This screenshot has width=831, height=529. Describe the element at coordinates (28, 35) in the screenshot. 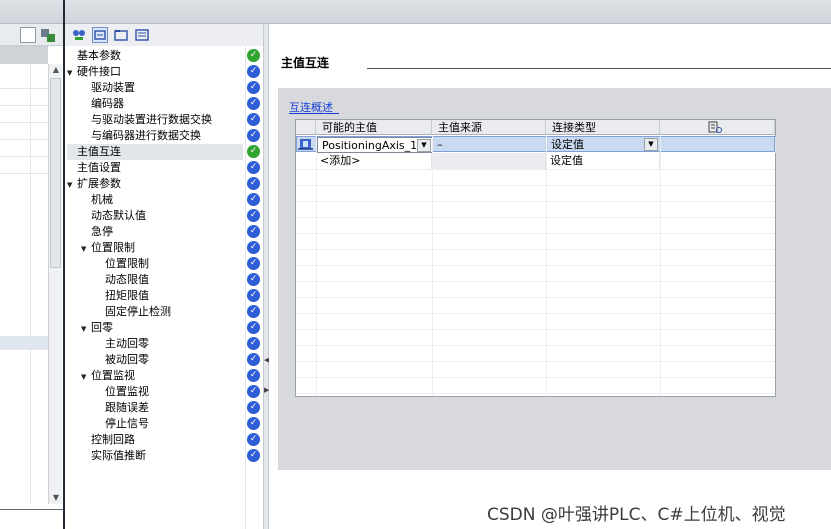

I see `list-view-icon` at that location.